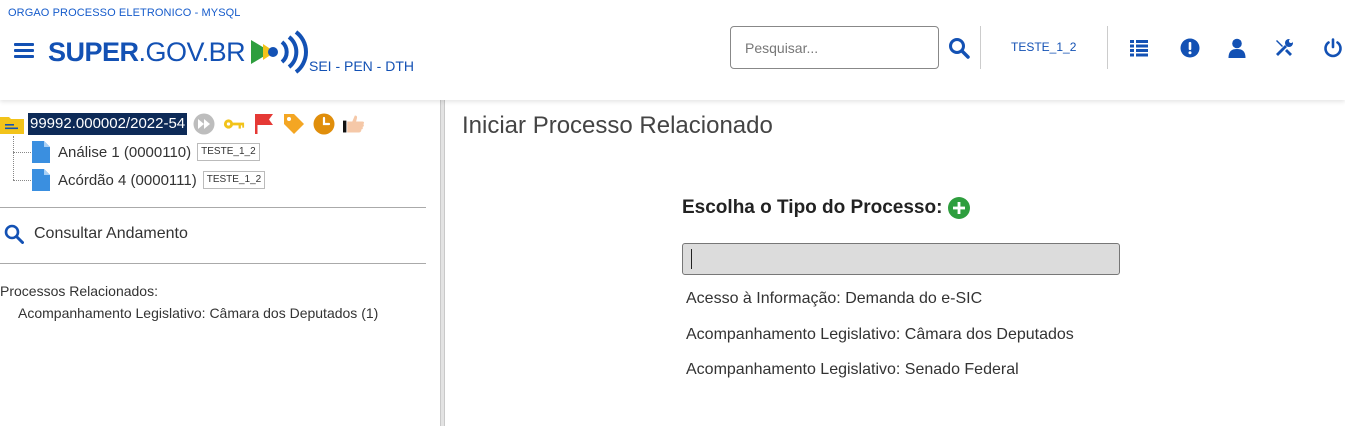 Image resolution: width=1345 pixels, height=426 pixels. Describe the element at coordinates (294, 124) in the screenshot. I see `tag-icon` at that location.